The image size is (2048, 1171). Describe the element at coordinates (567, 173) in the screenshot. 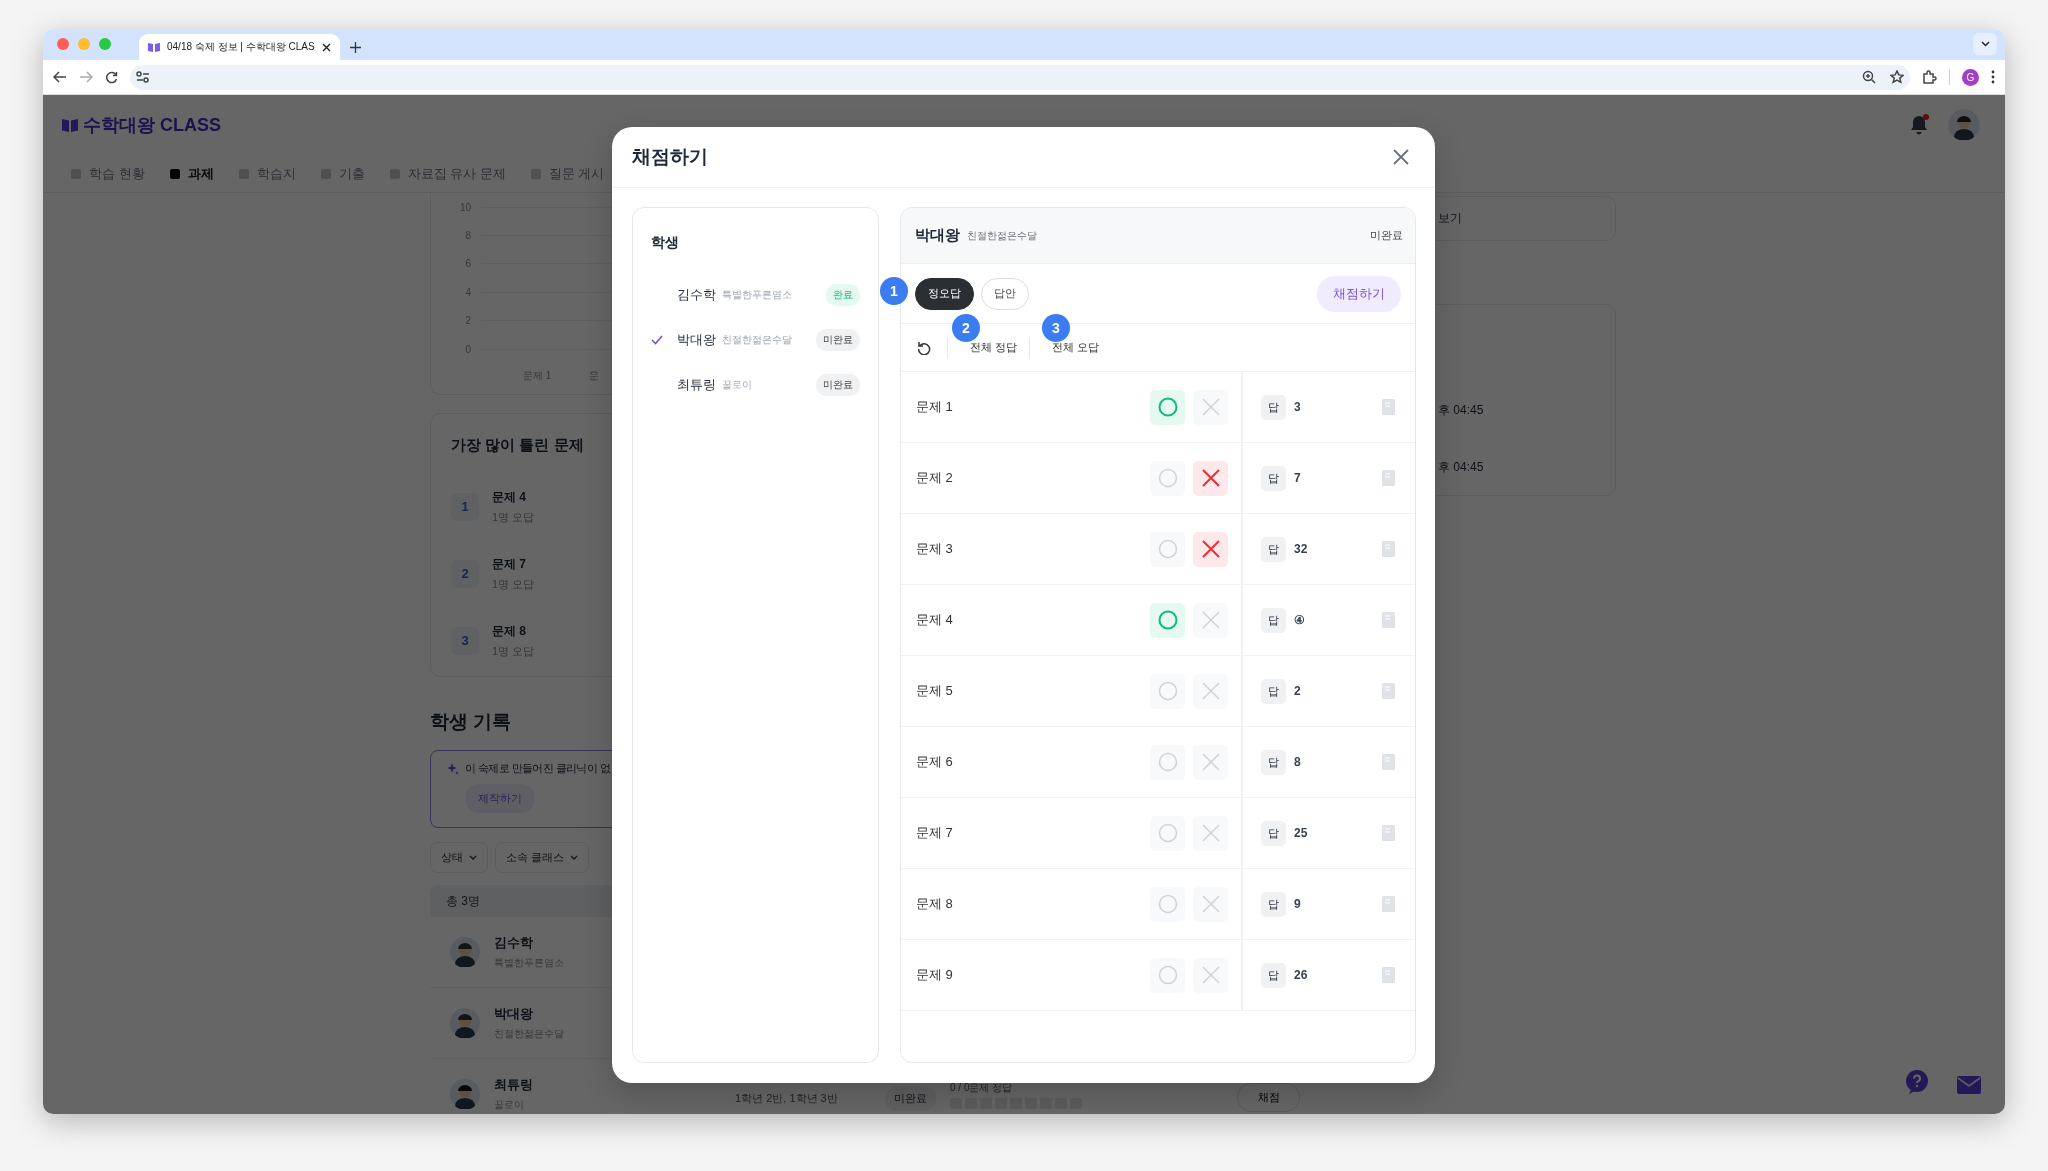

I see `nav-tab: 질문 게시` at that location.